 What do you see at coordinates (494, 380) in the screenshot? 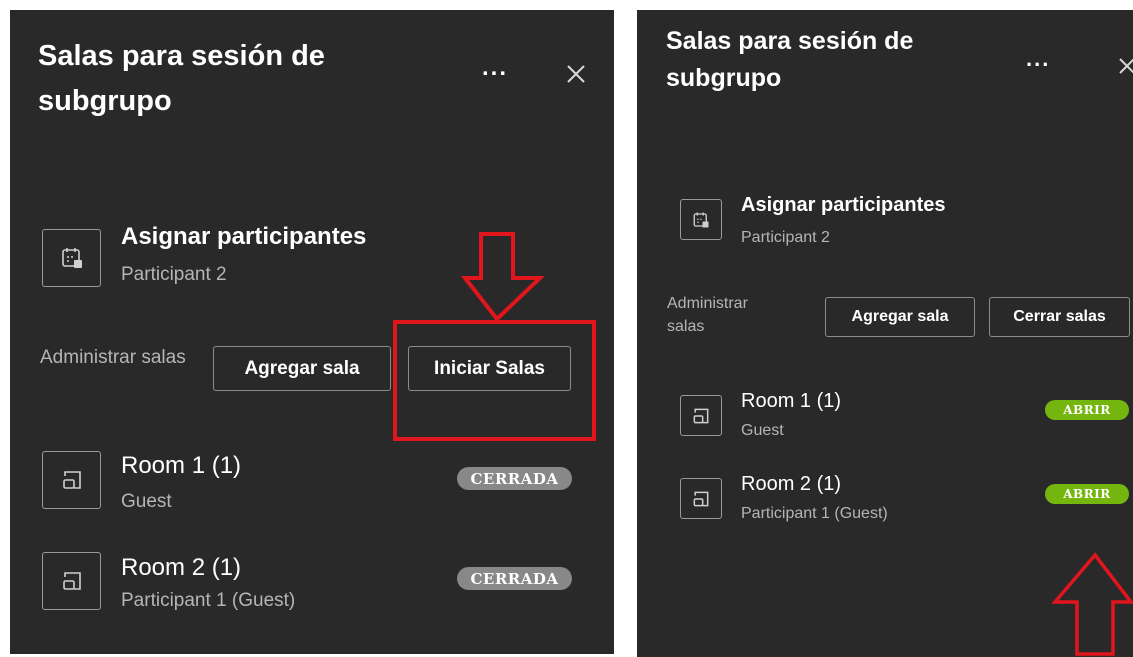
I see `highlight-box-annotation` at bounding box center [494, 380].